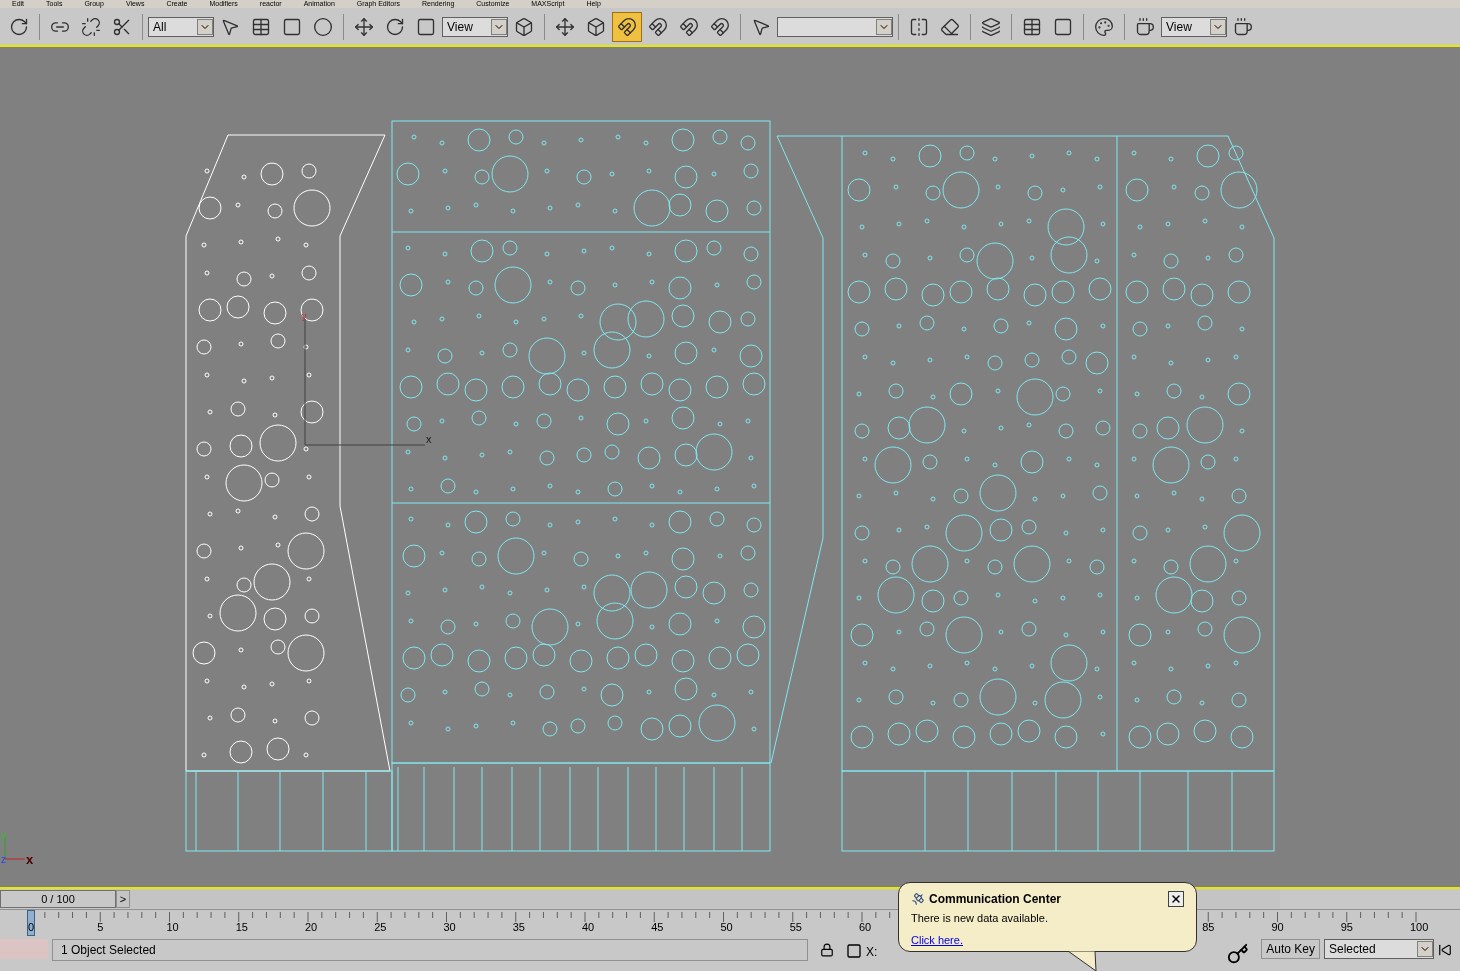  What do you see at coordinates (241, 927) in the screenshot?
I see `frame-number: 15` at bounding box center [241, 927].